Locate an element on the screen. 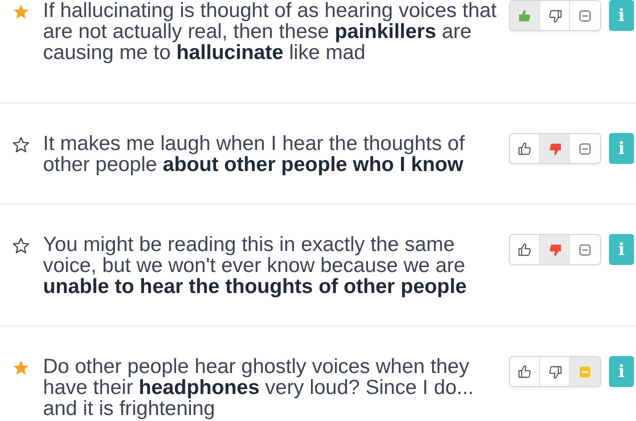 This screenshot has width=636, height=421. comment-text: Do other people hear ghostly voices when they have their headphones very loud? Since I do... and it is frightening is located at coordinates (259, 387).